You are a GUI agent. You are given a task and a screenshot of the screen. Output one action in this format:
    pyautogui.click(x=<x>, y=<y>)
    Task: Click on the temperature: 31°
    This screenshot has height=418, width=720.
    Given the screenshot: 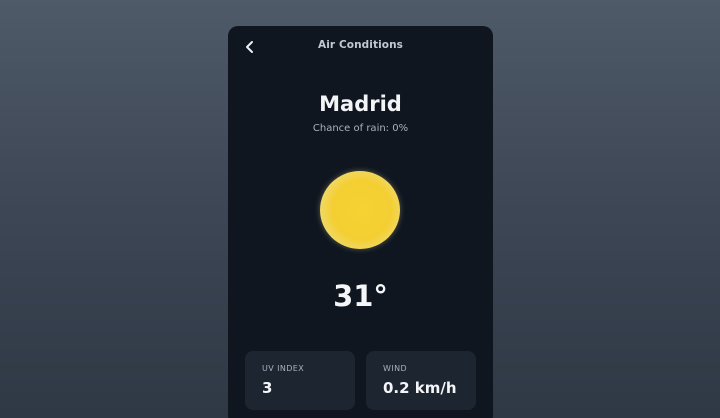 What is the action you would take?
    pyautogui.click(x=360, y=296)
    